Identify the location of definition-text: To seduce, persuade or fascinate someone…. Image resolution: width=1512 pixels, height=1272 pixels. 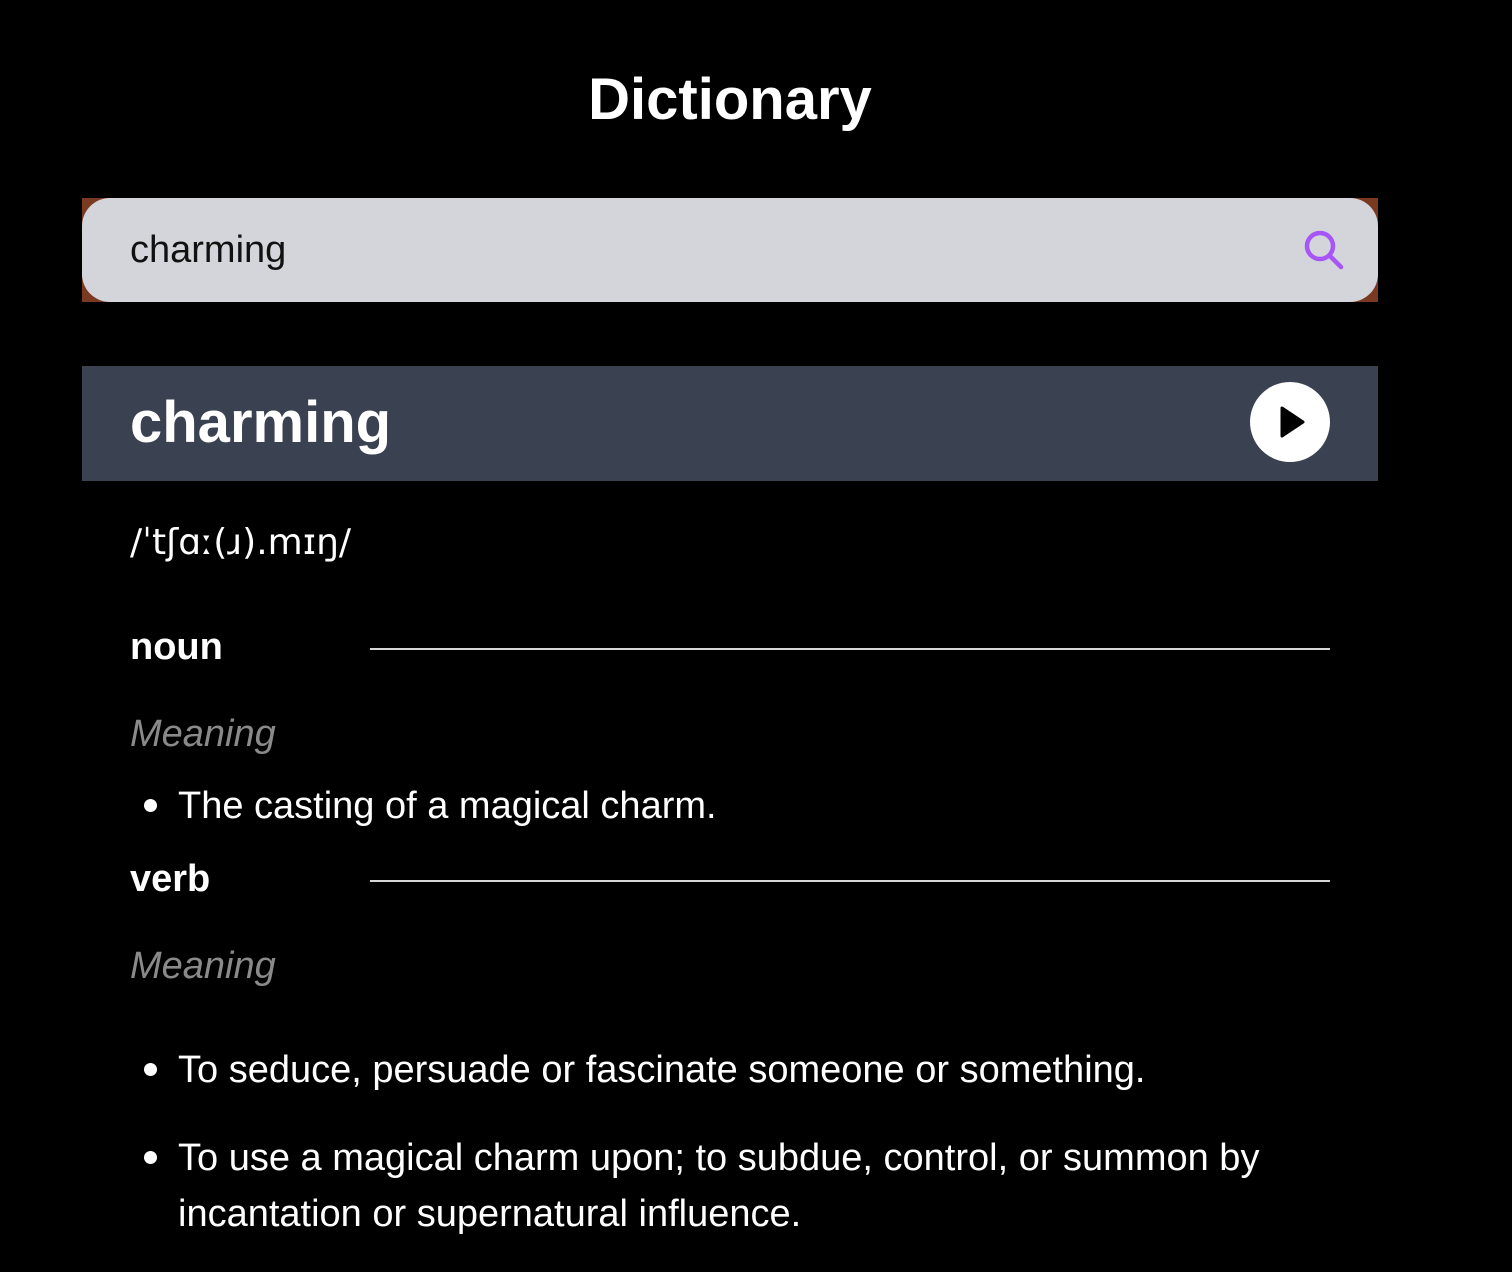
(662, 1070).